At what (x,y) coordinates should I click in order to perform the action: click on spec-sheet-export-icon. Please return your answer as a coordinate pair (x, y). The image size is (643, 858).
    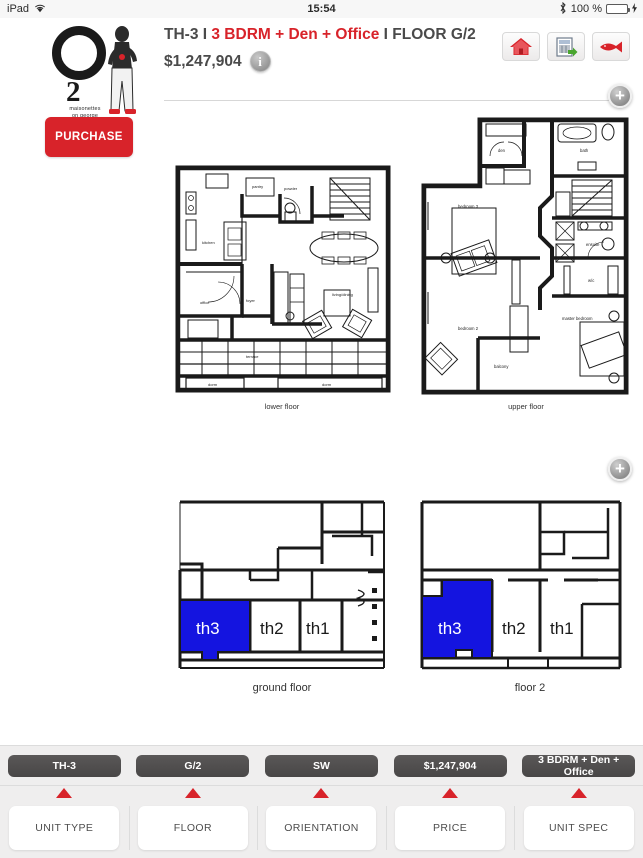
    Looking at the image, I should click on (566, 46).